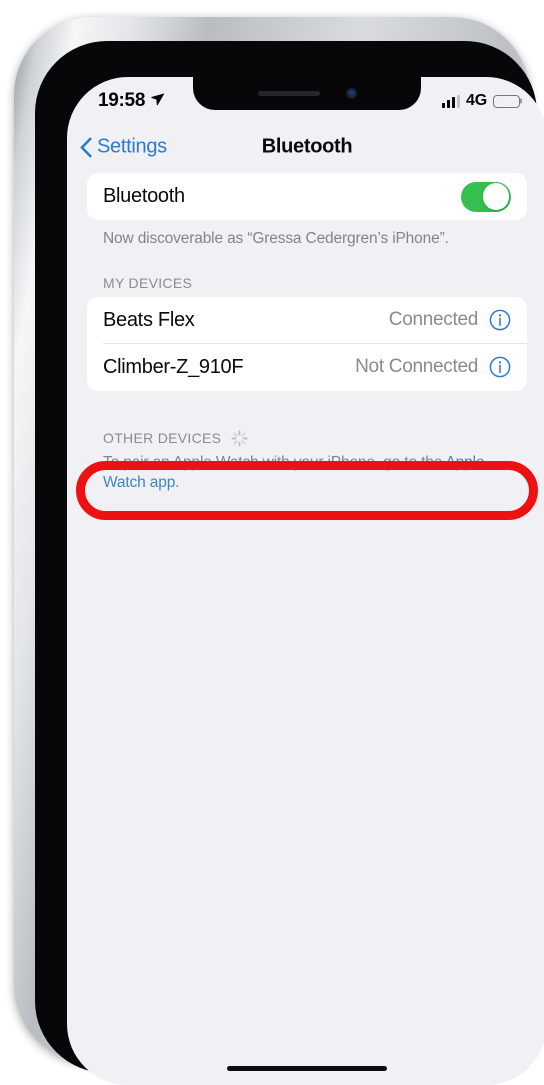 Image resolution: width=544 pixels, height=1085 pixels. I want to click on status-bar-left: 19:58, so click(131, 101).